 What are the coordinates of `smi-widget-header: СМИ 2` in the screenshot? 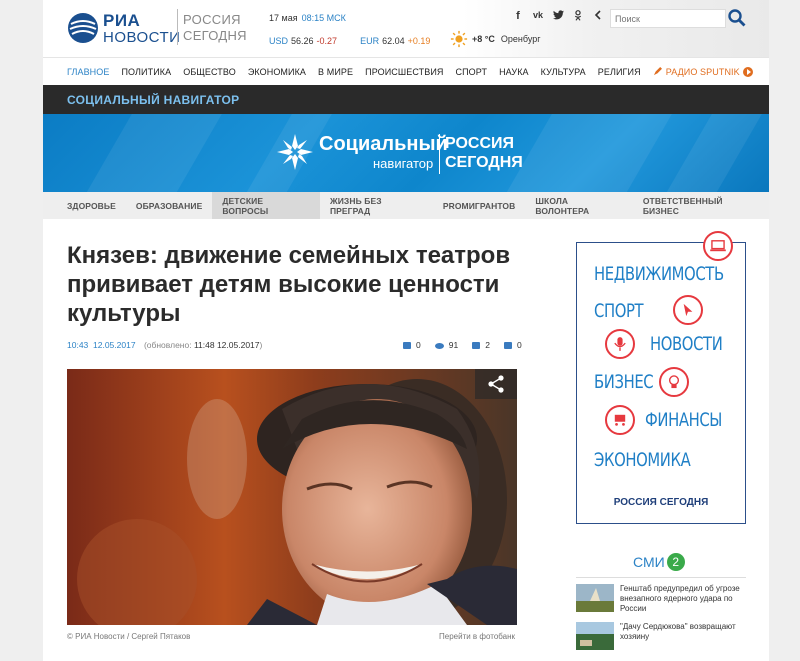 It's located at (659, 562).